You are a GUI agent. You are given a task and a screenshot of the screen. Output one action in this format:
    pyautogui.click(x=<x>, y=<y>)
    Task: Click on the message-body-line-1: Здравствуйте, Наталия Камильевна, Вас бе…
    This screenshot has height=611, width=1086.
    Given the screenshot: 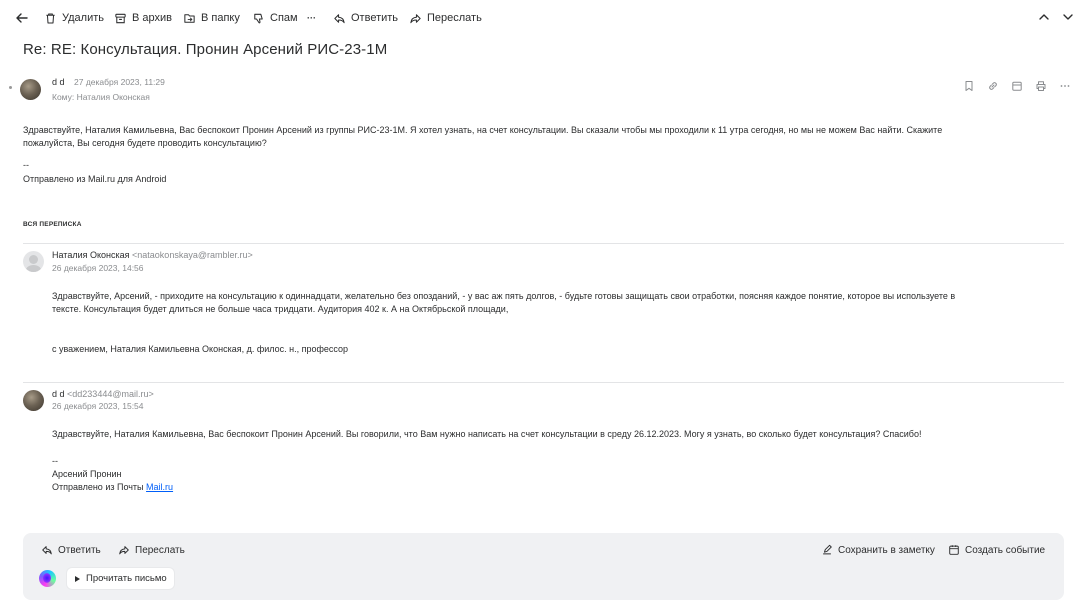 What is the action you would take?
    pyautogui.click(x=483, y=130)
    